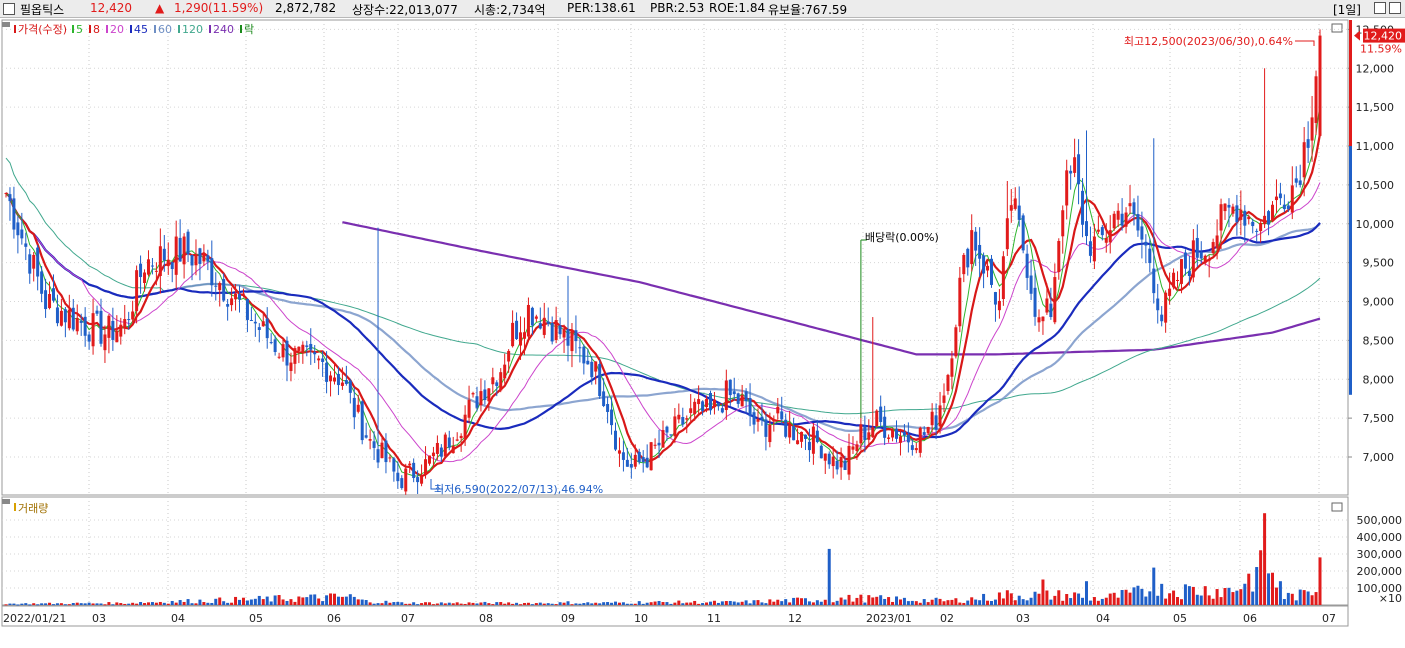  I want to click on legend-label: 5, so click(79, 29).